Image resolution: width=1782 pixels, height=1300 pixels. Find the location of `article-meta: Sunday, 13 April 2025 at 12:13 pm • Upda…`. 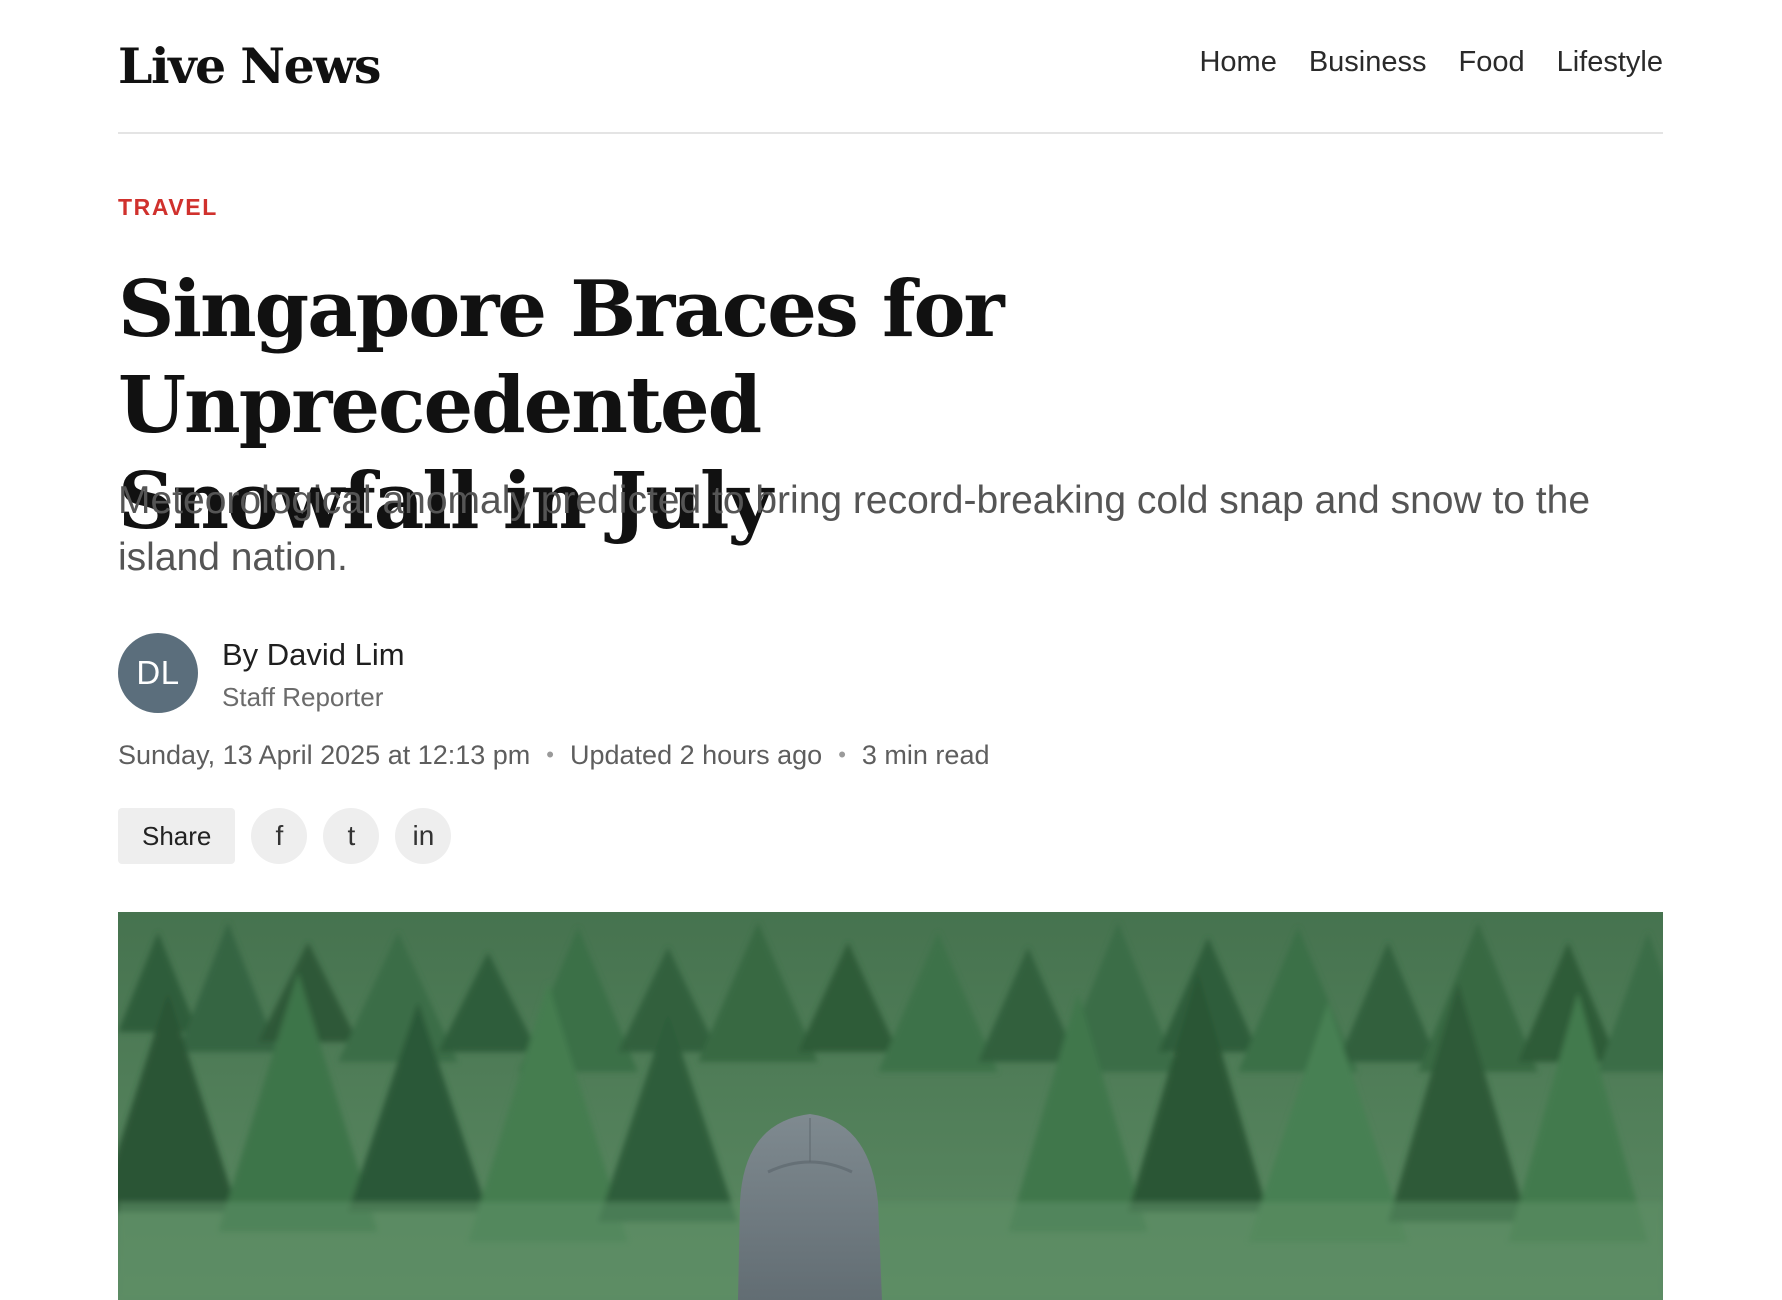

article-meta: Sunday, 13 April 2025 at 12:13 pm • Upda… is located at coordinates (553, 755).